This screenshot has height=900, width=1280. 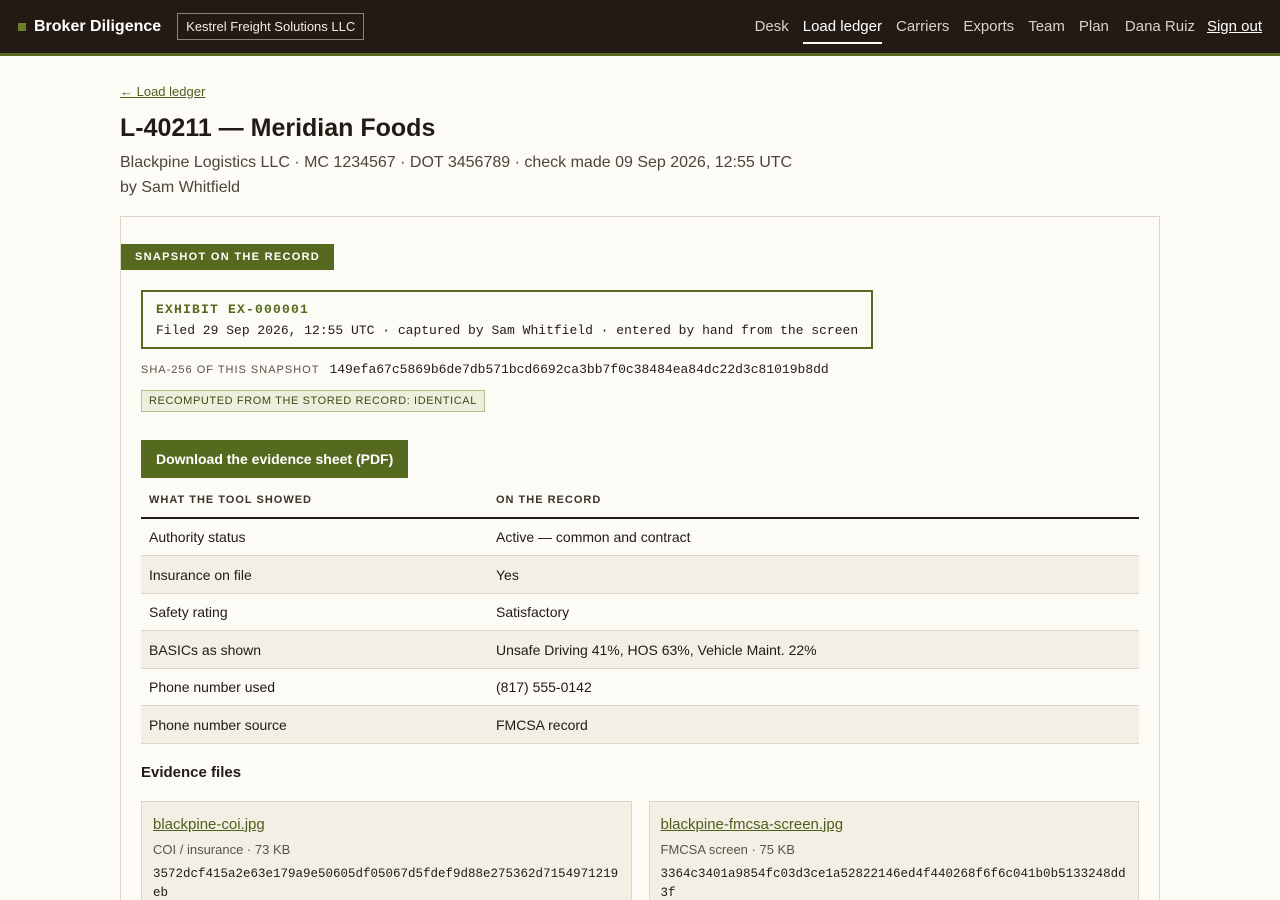 What do you see at coordinates (275, 459) in the screenshot?
I see `download-pdf-button: Download the evidence sheet (PDF)` at bounding box center [275, 459].